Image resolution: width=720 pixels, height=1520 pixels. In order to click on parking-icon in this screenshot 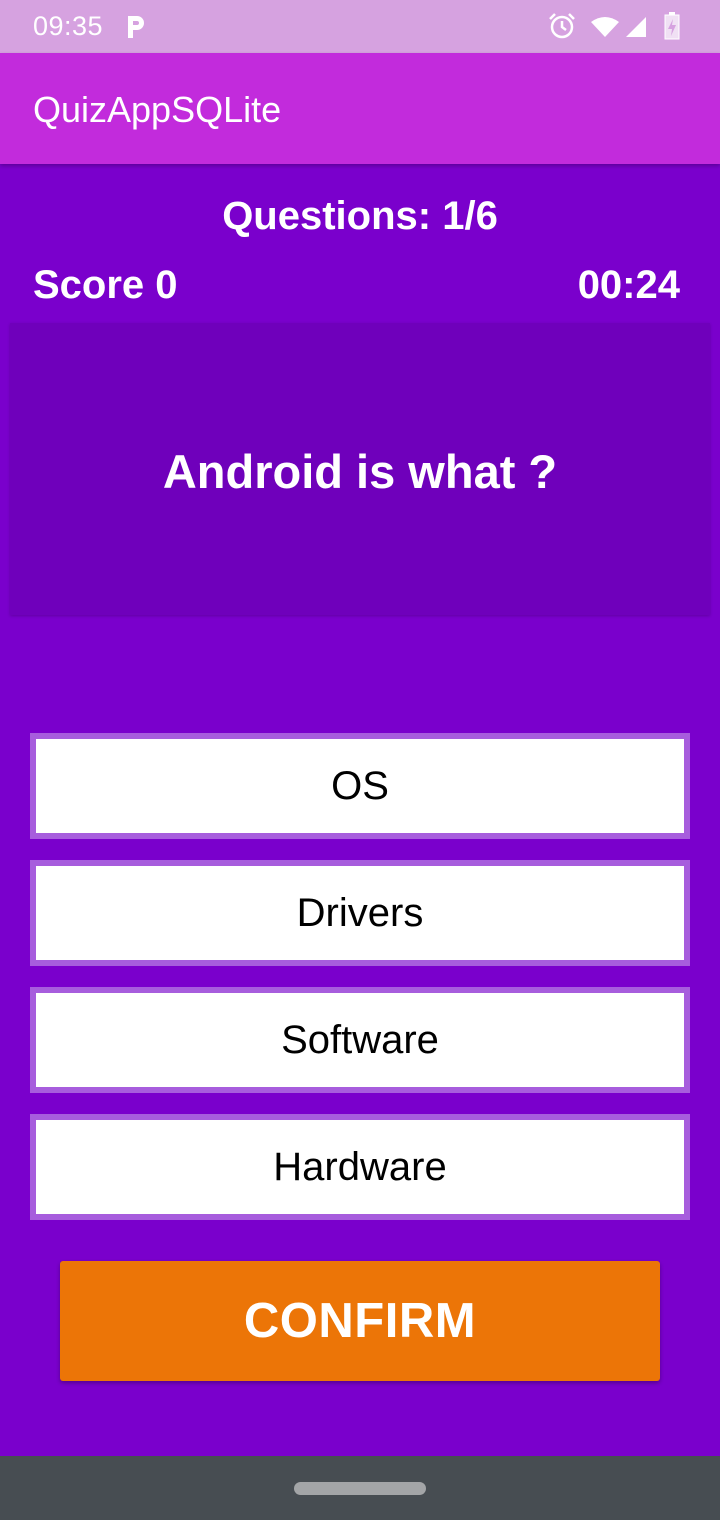, I will do `click(136, 27)`.